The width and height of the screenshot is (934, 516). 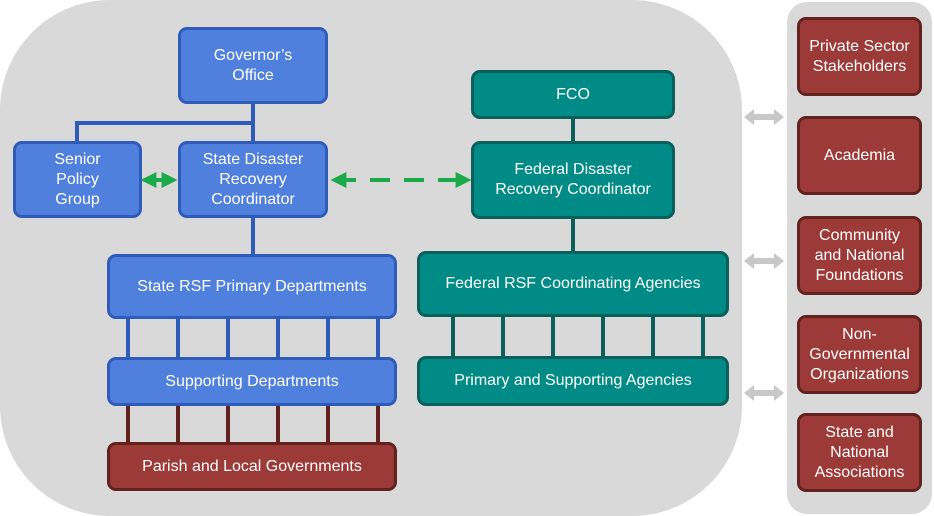 I want to click on parish-and-local-governments-label: Parish and Local Governments, so click(x=252, y=466).